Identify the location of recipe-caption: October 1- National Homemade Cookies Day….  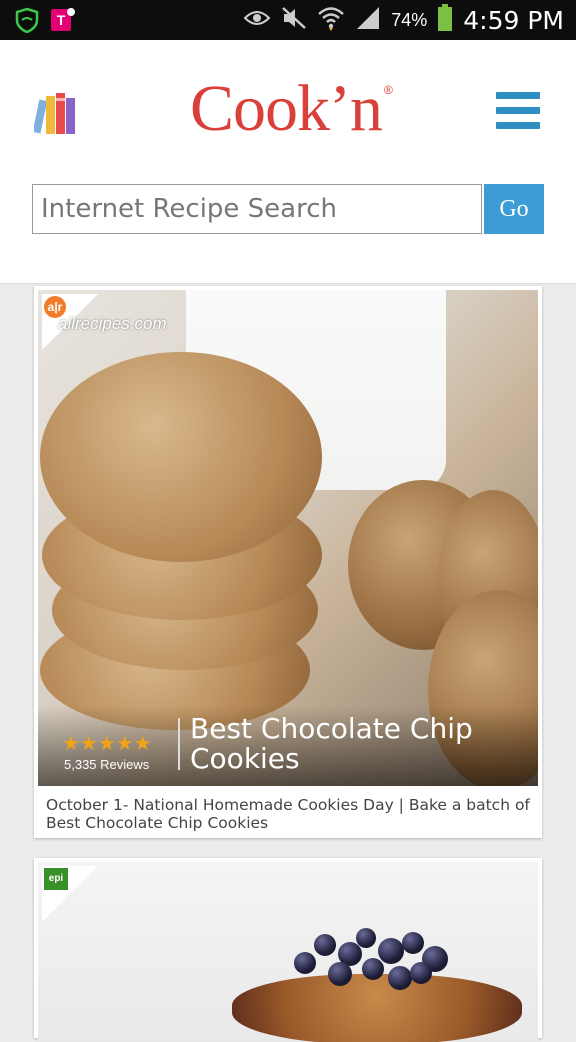
(288, 814).